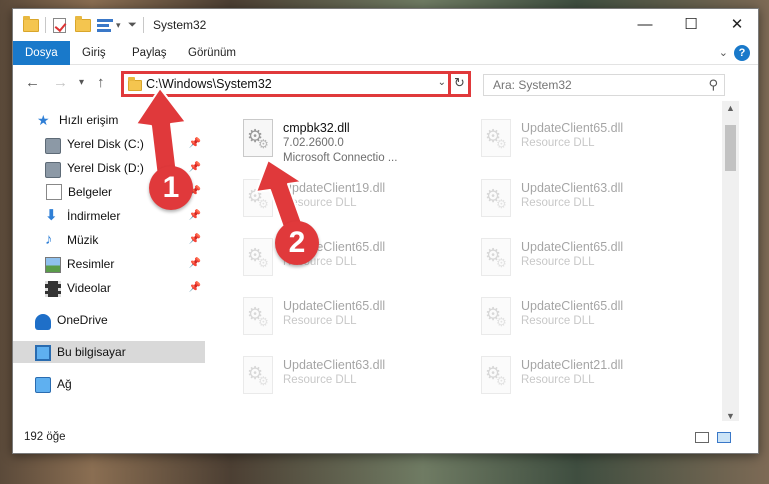  Describe the element at coordinates (730, 108) in the screenshot. I see `scroll-up-icon: ▲` at that location.